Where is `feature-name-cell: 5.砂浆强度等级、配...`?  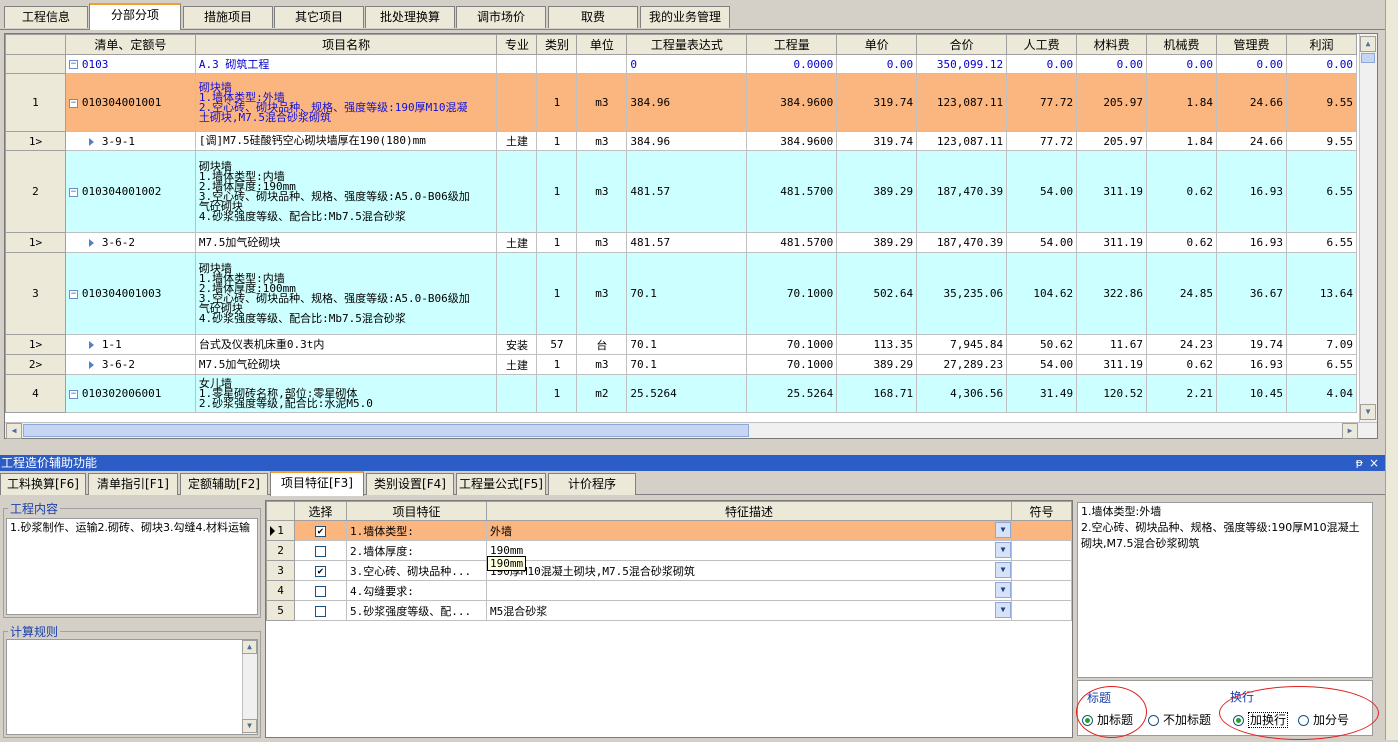
feature-name-cell: 5.砂浆强度等级、配... is located at coordinates (416, 610).